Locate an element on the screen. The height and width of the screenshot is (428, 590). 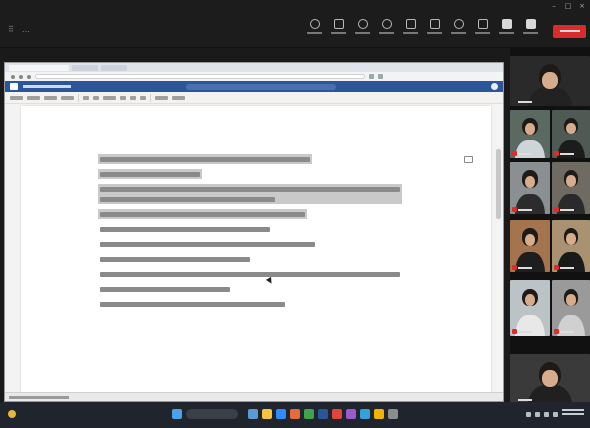
window-titlebar: – □ × is located at coordinates (295, 7).